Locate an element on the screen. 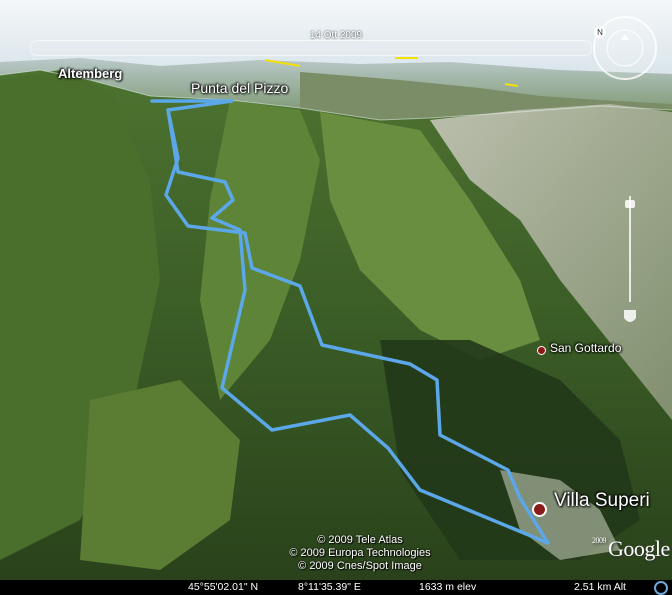  copyright-line: © 2009 Tele Atlas is located at coordinates (360, 540).